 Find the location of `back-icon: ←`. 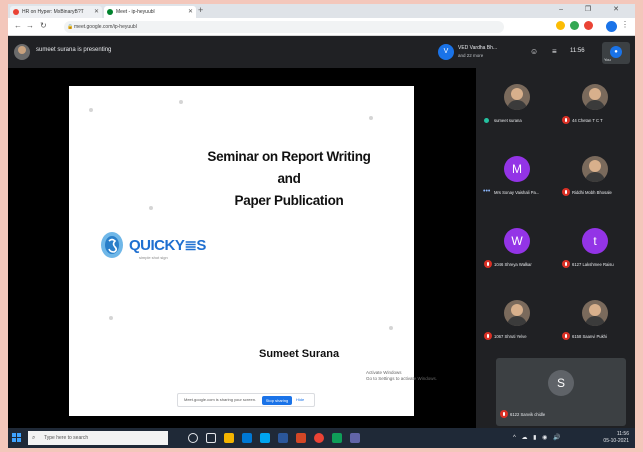

back-icon: ← is located at coordinates (18, 25).